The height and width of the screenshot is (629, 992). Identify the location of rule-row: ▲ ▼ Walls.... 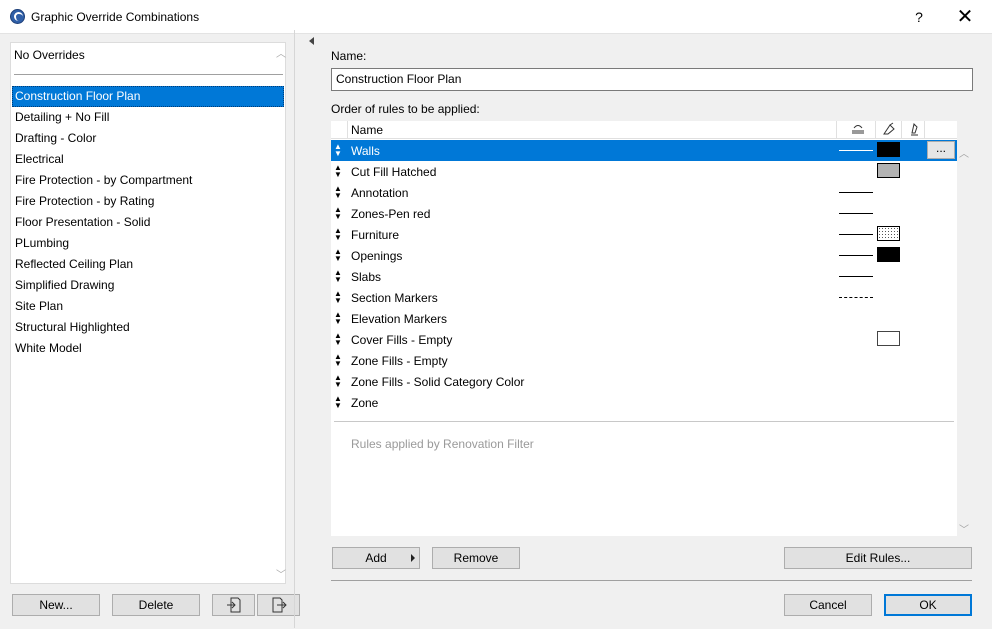
(644, 150).